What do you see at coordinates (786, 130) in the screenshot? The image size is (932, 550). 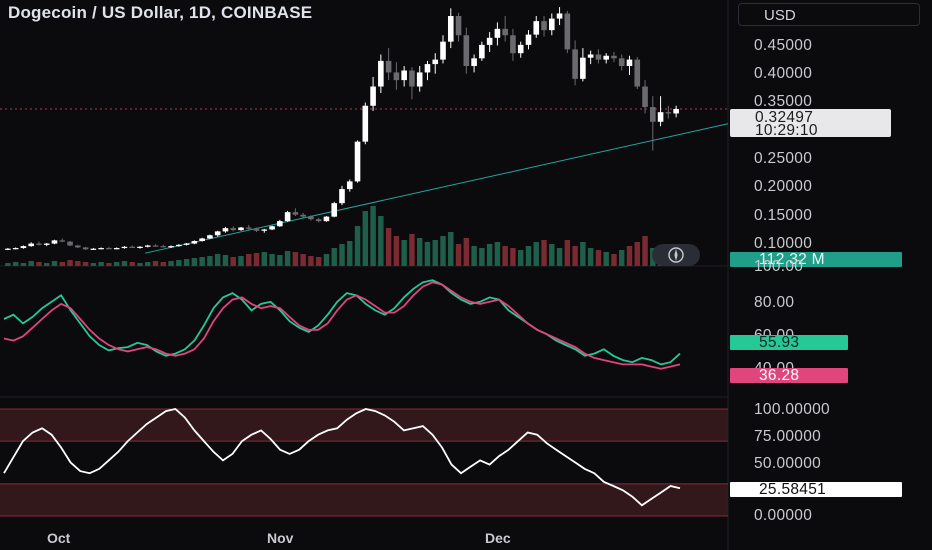 I see `bar-countdown: 10:29:10` at bounding box center [786, 130].